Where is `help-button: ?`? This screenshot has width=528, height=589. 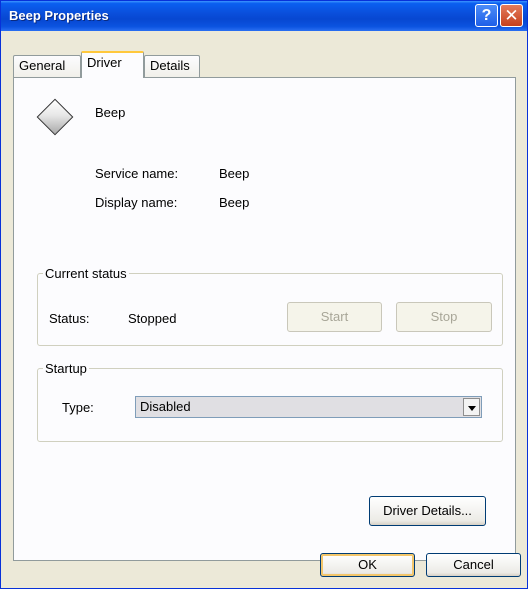 help-button: ? is located at coordinates (486, 15).